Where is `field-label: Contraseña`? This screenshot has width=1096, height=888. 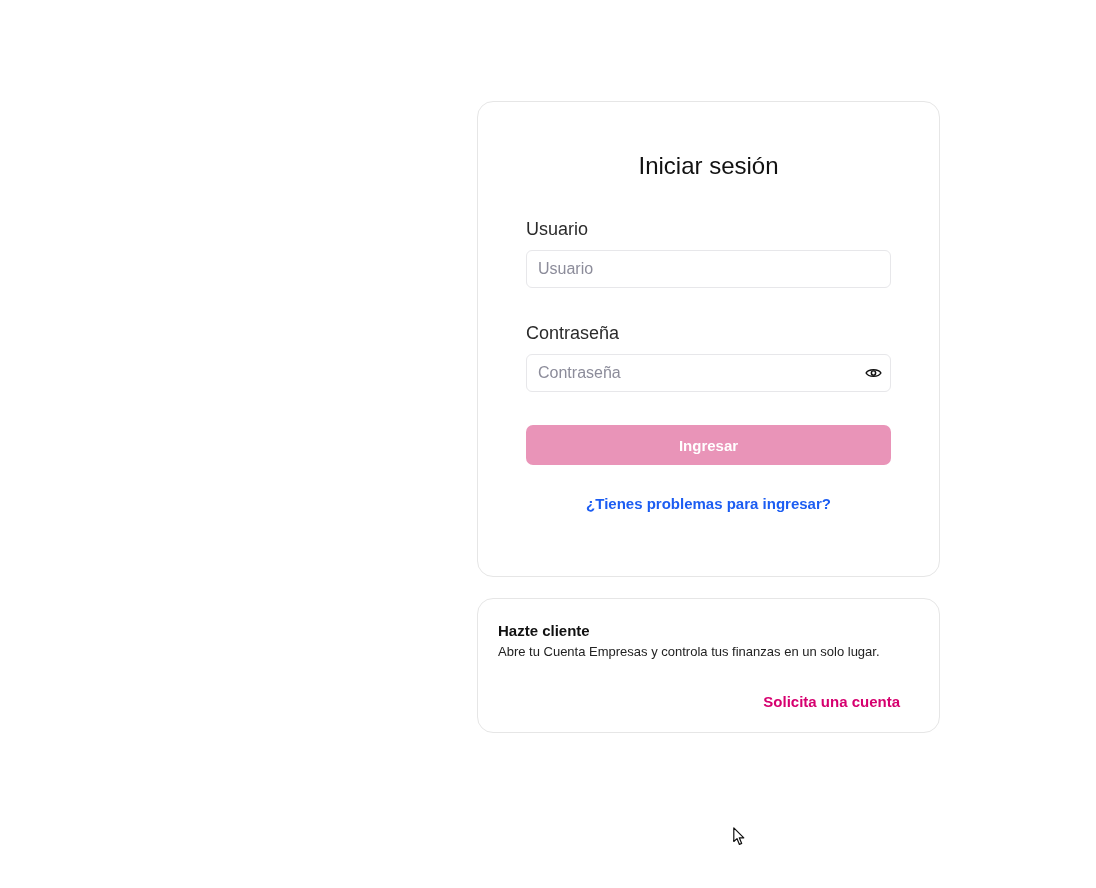
field-label: Contraseña is located at coordinates (573, 333).